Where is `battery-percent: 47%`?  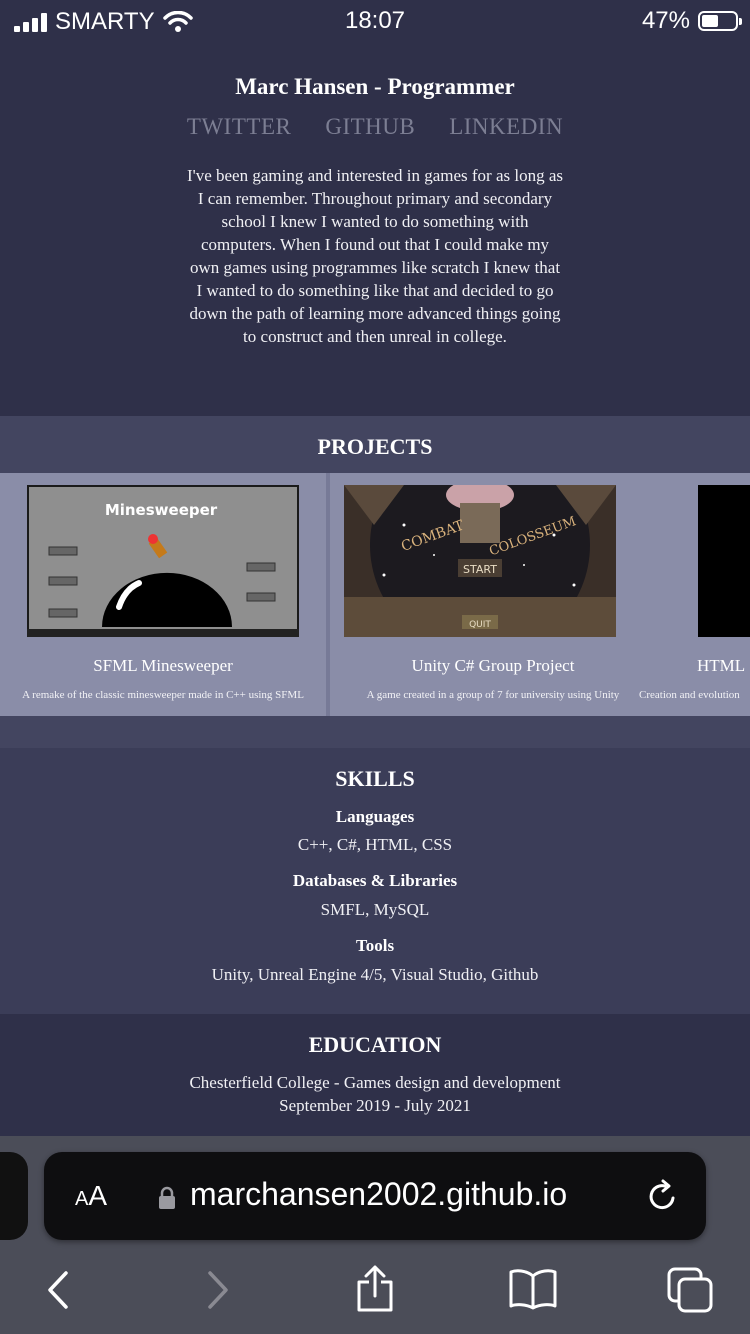 battery-percent: 47% is located at coordinates (665, 20).